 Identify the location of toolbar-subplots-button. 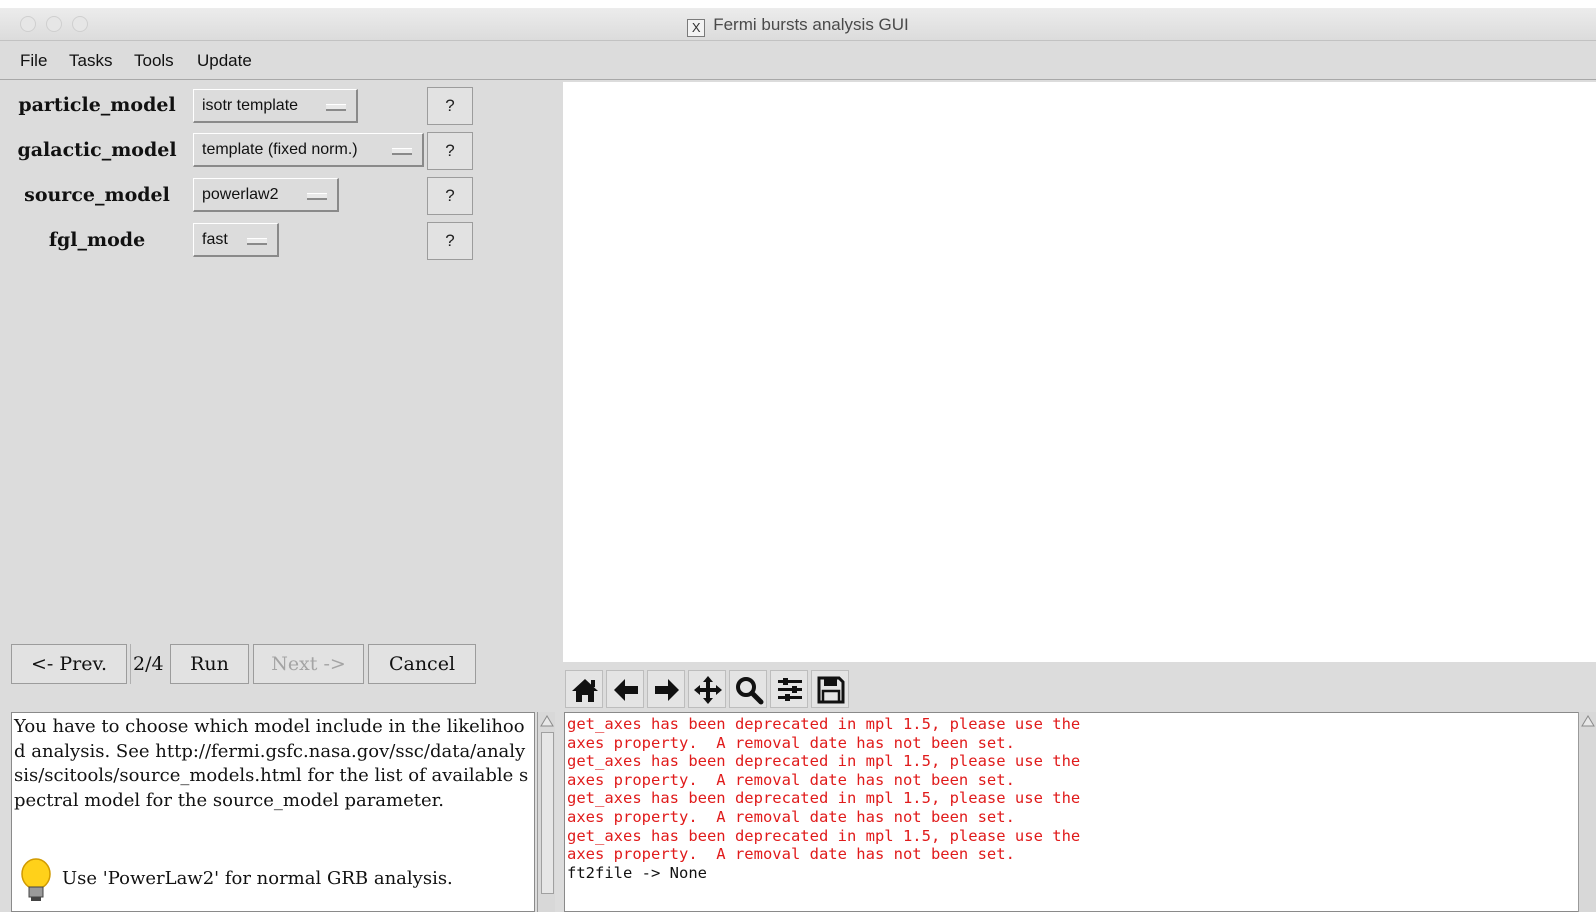
(789, 689).